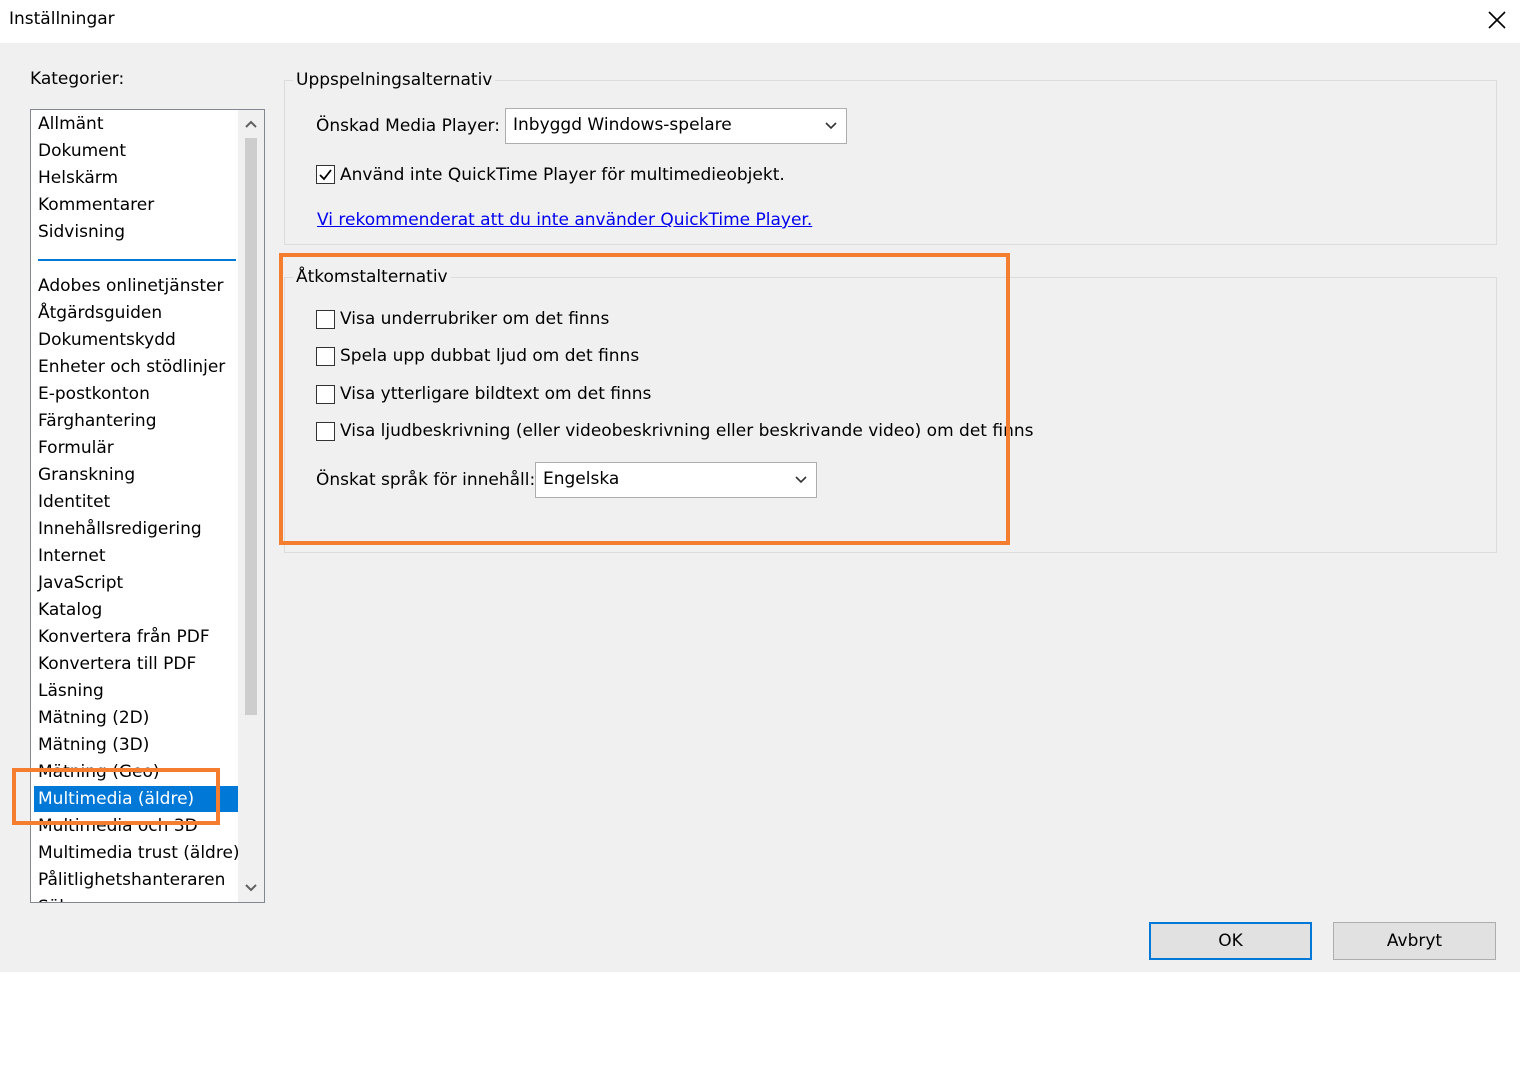  What do you see at coordinates (136, 313) in the screenshot?
I see `category-item: Åtgärdsguiden` at bounding box center [136, 313].